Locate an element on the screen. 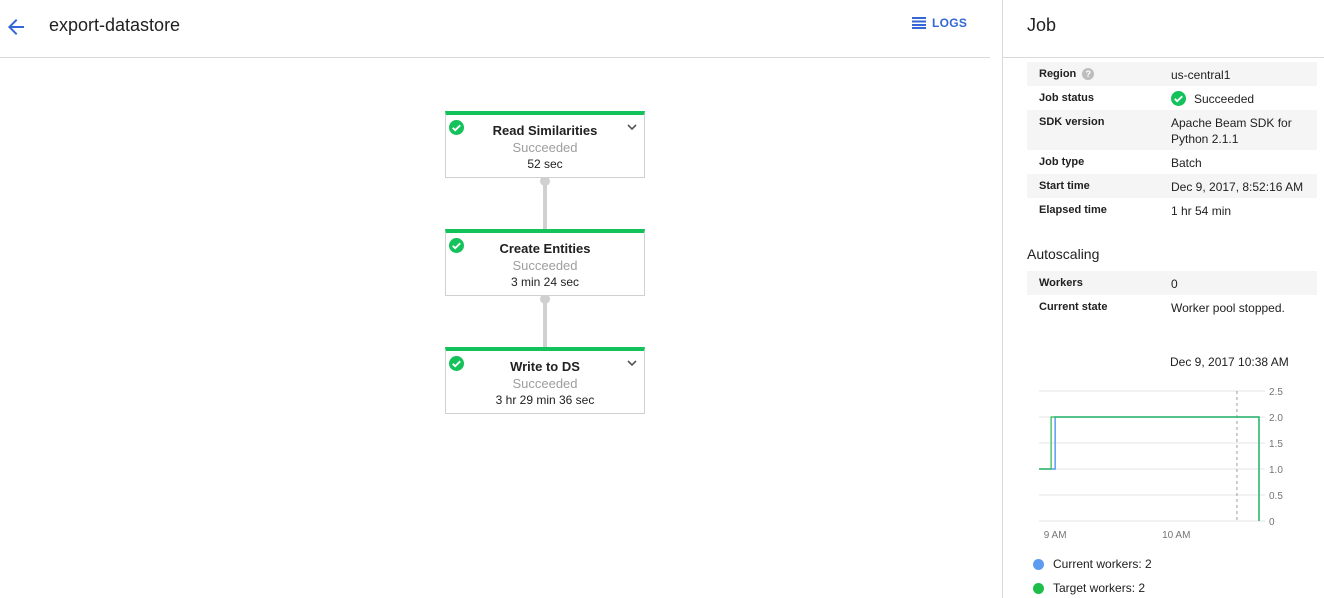  row-value: Worker pool stopped. is located at coordinates (1228, 308).